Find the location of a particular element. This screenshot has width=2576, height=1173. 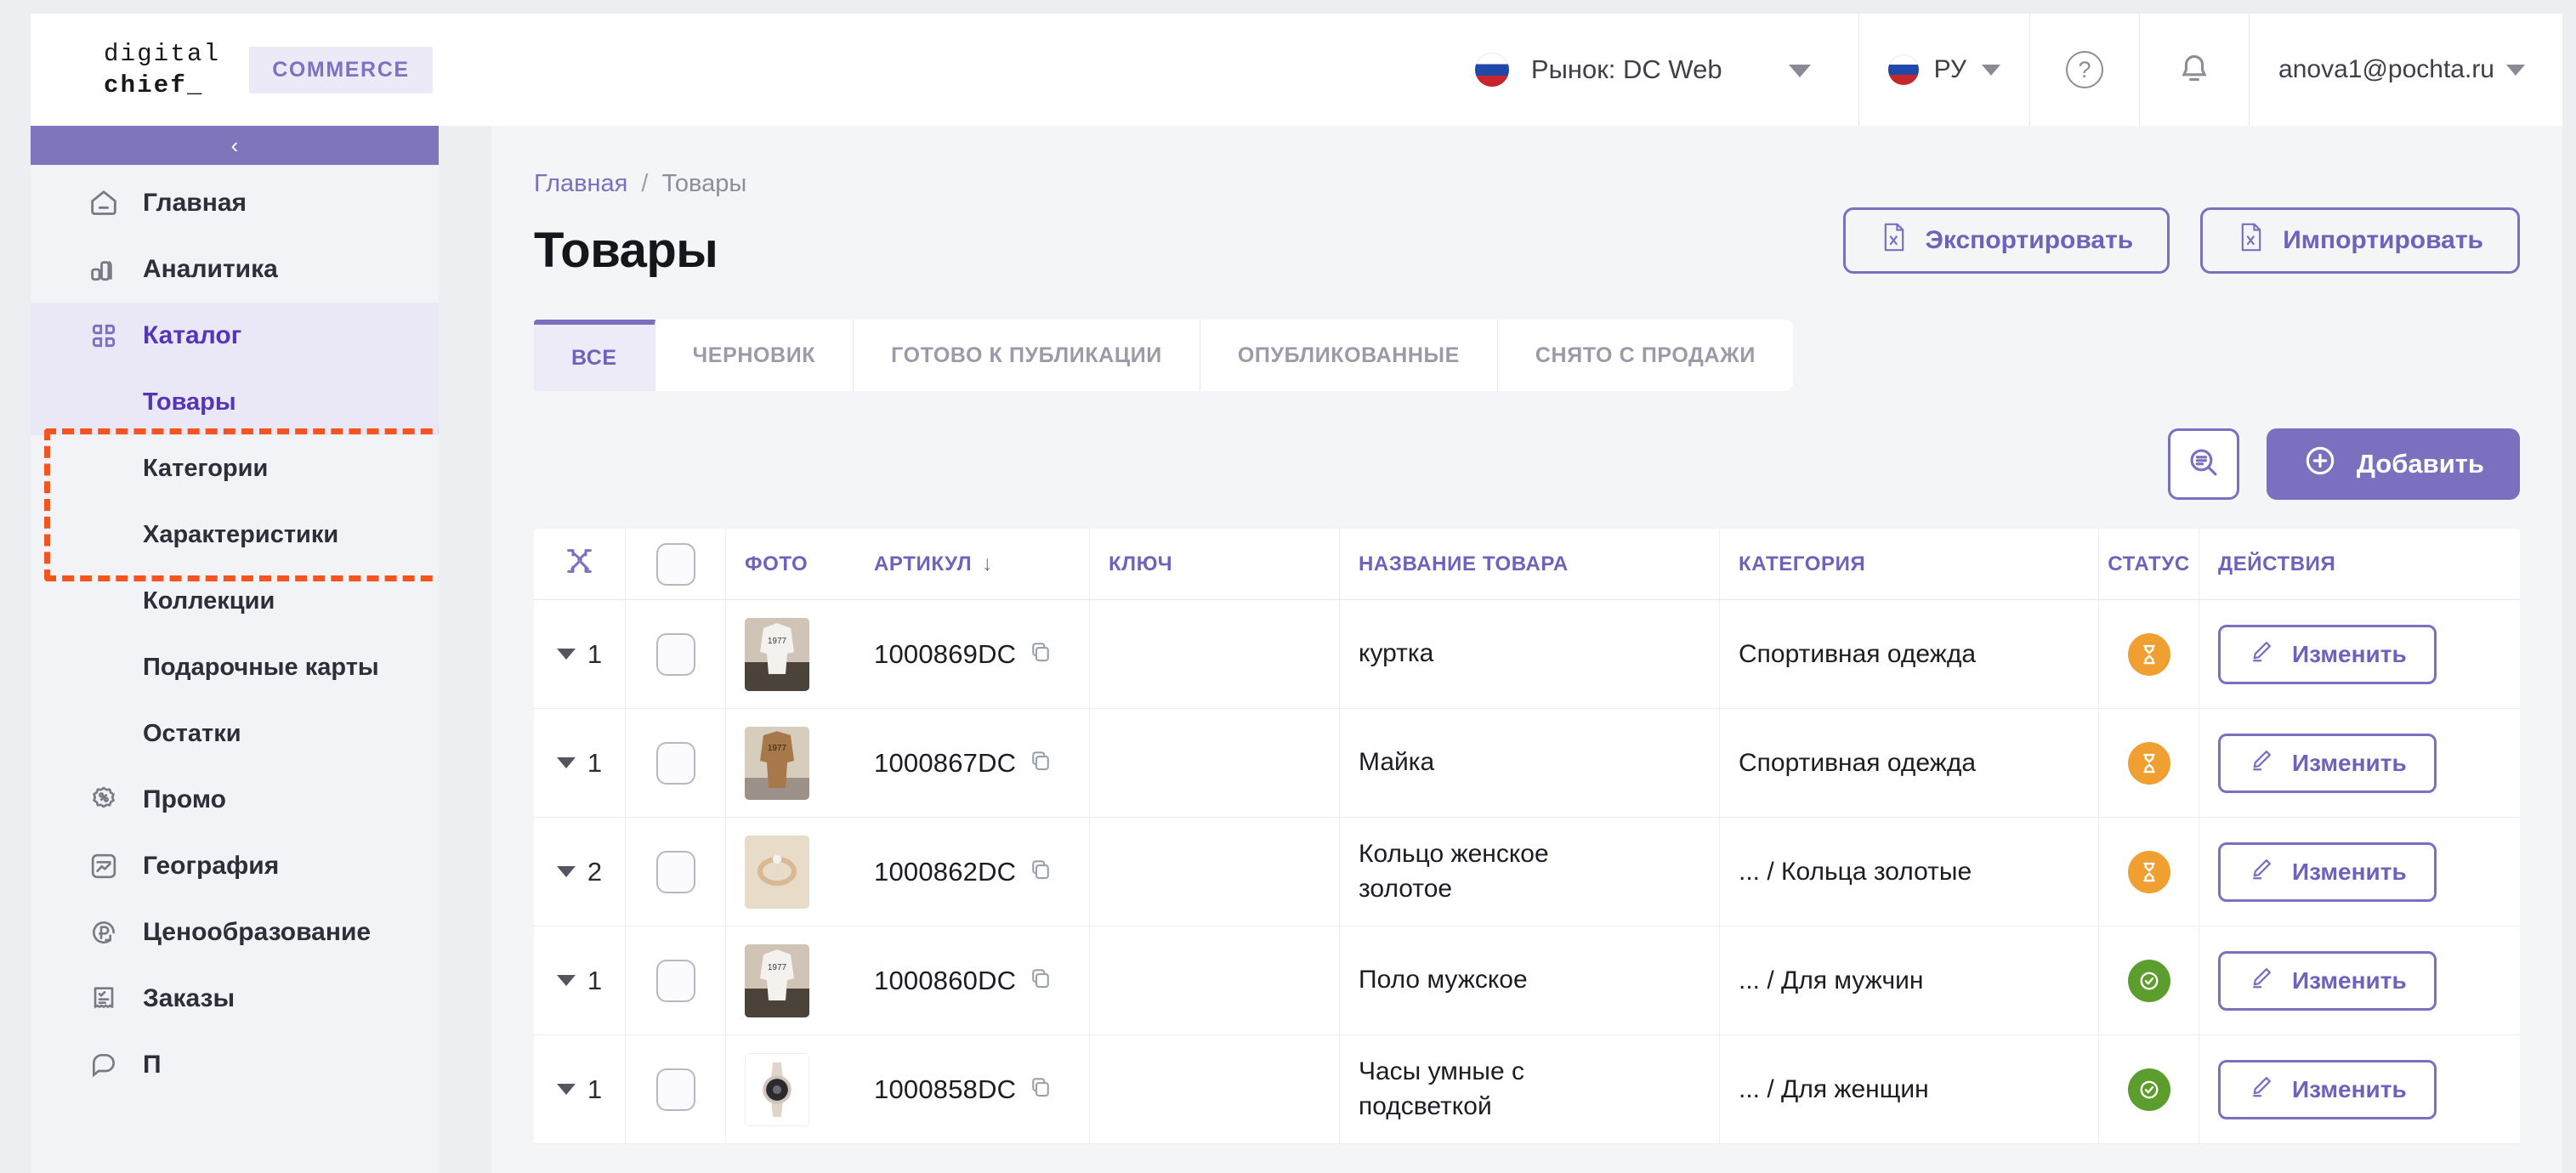

market-selector: Рынок: DC Web is located at coordinates (1652, 70).